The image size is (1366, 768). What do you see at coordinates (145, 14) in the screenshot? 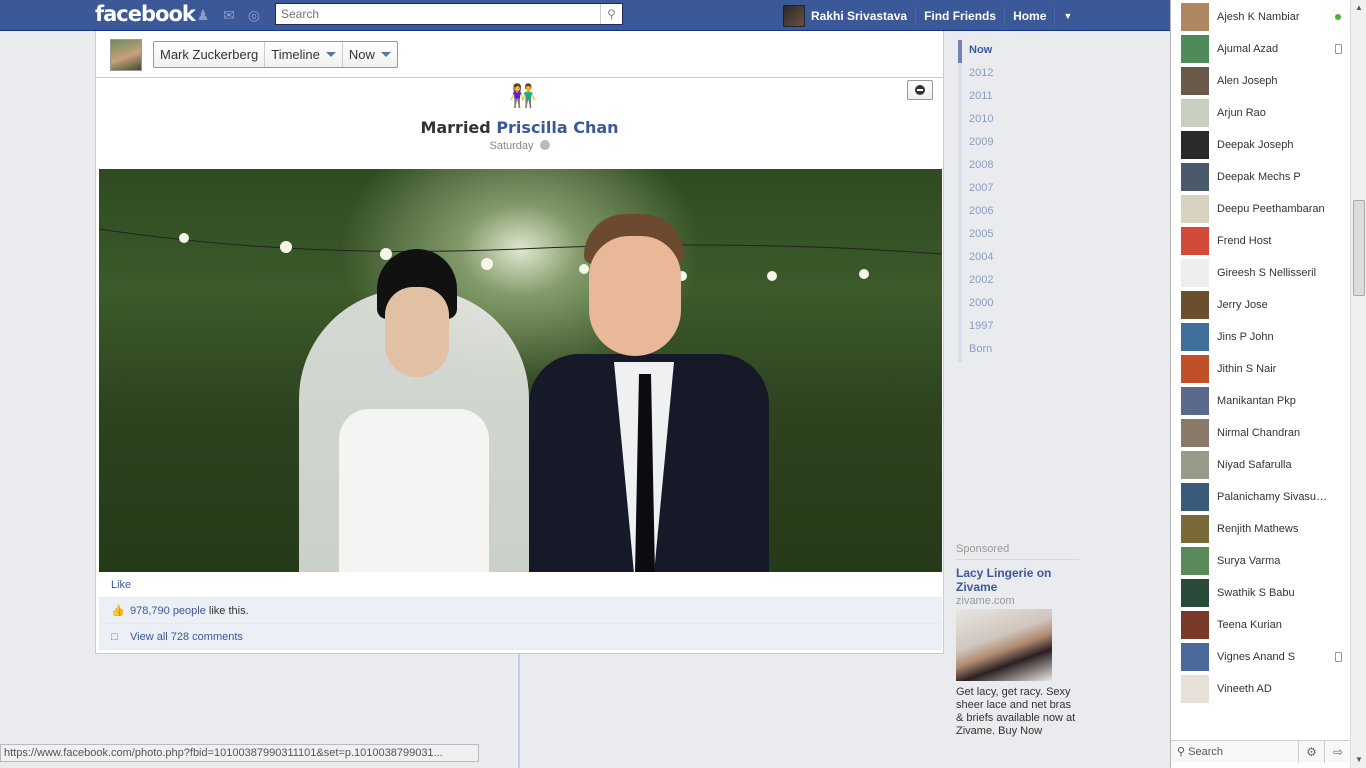
I see `facebook-logo: facebook` at bounding box center [145, 14].